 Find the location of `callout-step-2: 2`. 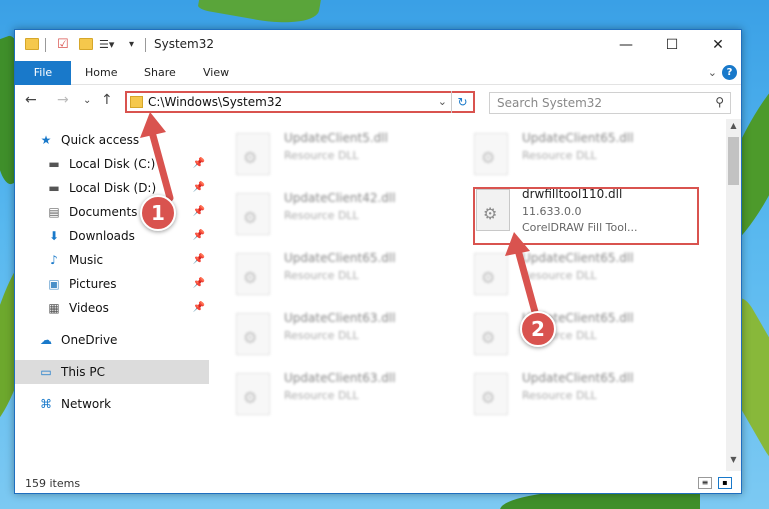

callout-step-2: 2 is located at coordinates (538, 329).